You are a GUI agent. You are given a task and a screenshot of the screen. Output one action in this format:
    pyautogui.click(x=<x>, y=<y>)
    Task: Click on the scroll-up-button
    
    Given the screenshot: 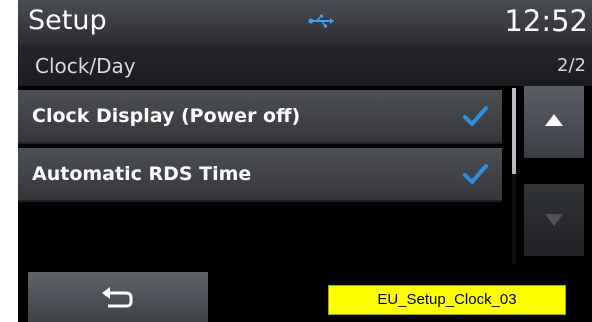 What is the action you would take?
    pyautogui.click(x=554, y=122)
    